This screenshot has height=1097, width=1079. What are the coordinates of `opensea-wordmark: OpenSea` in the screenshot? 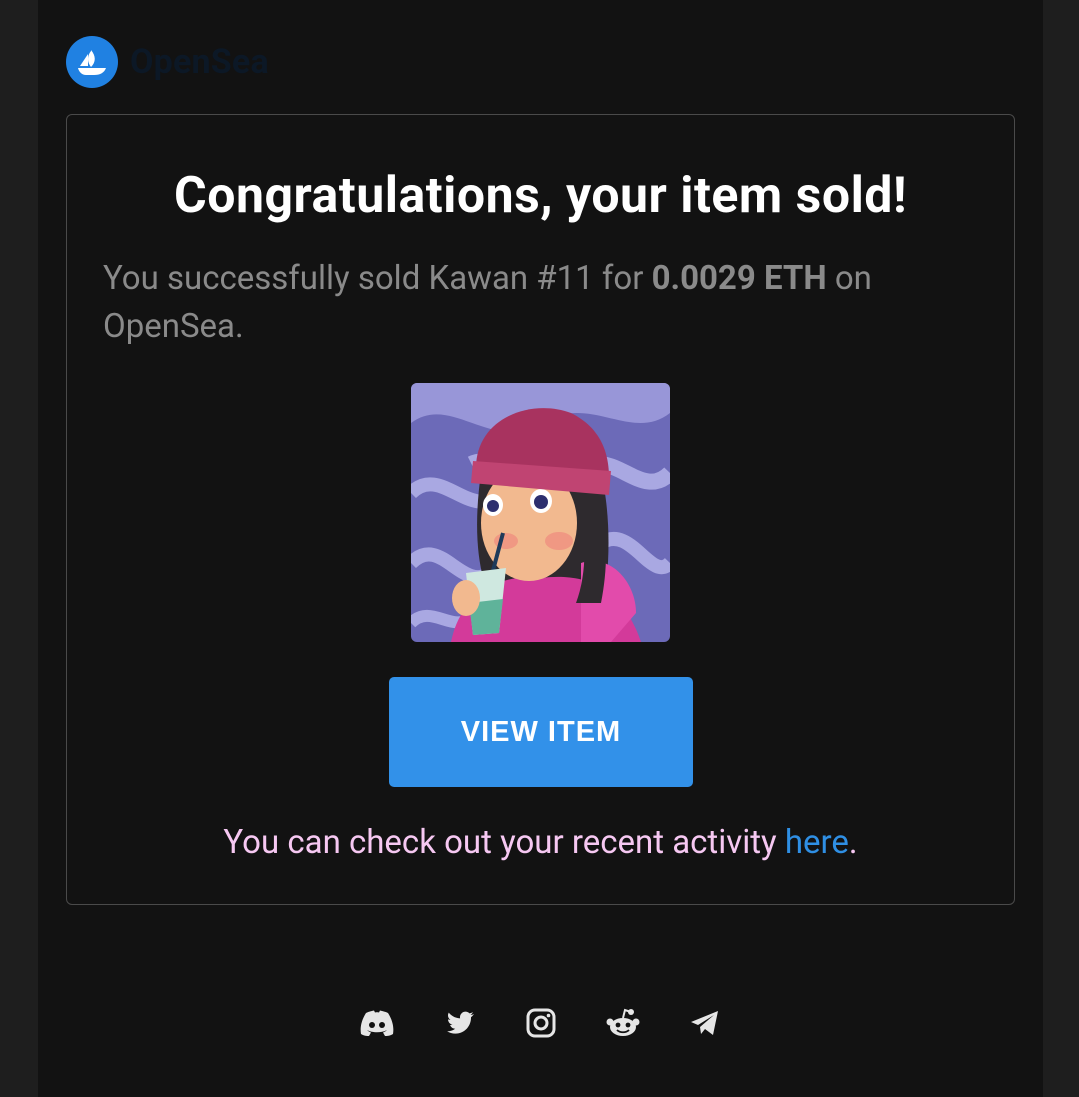 It's located at (199, 62).